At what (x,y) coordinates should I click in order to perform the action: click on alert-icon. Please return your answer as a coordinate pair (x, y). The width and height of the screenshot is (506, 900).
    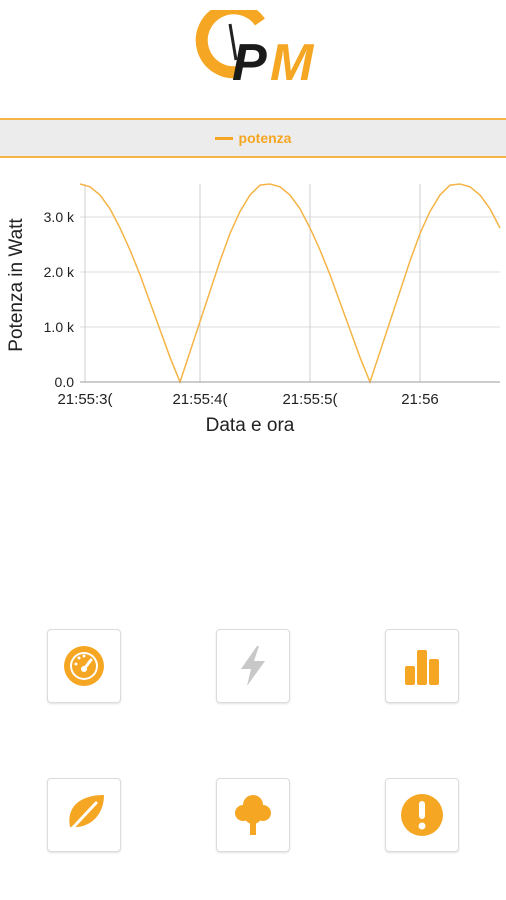
    Looking at the image, I should click on (422, 815).